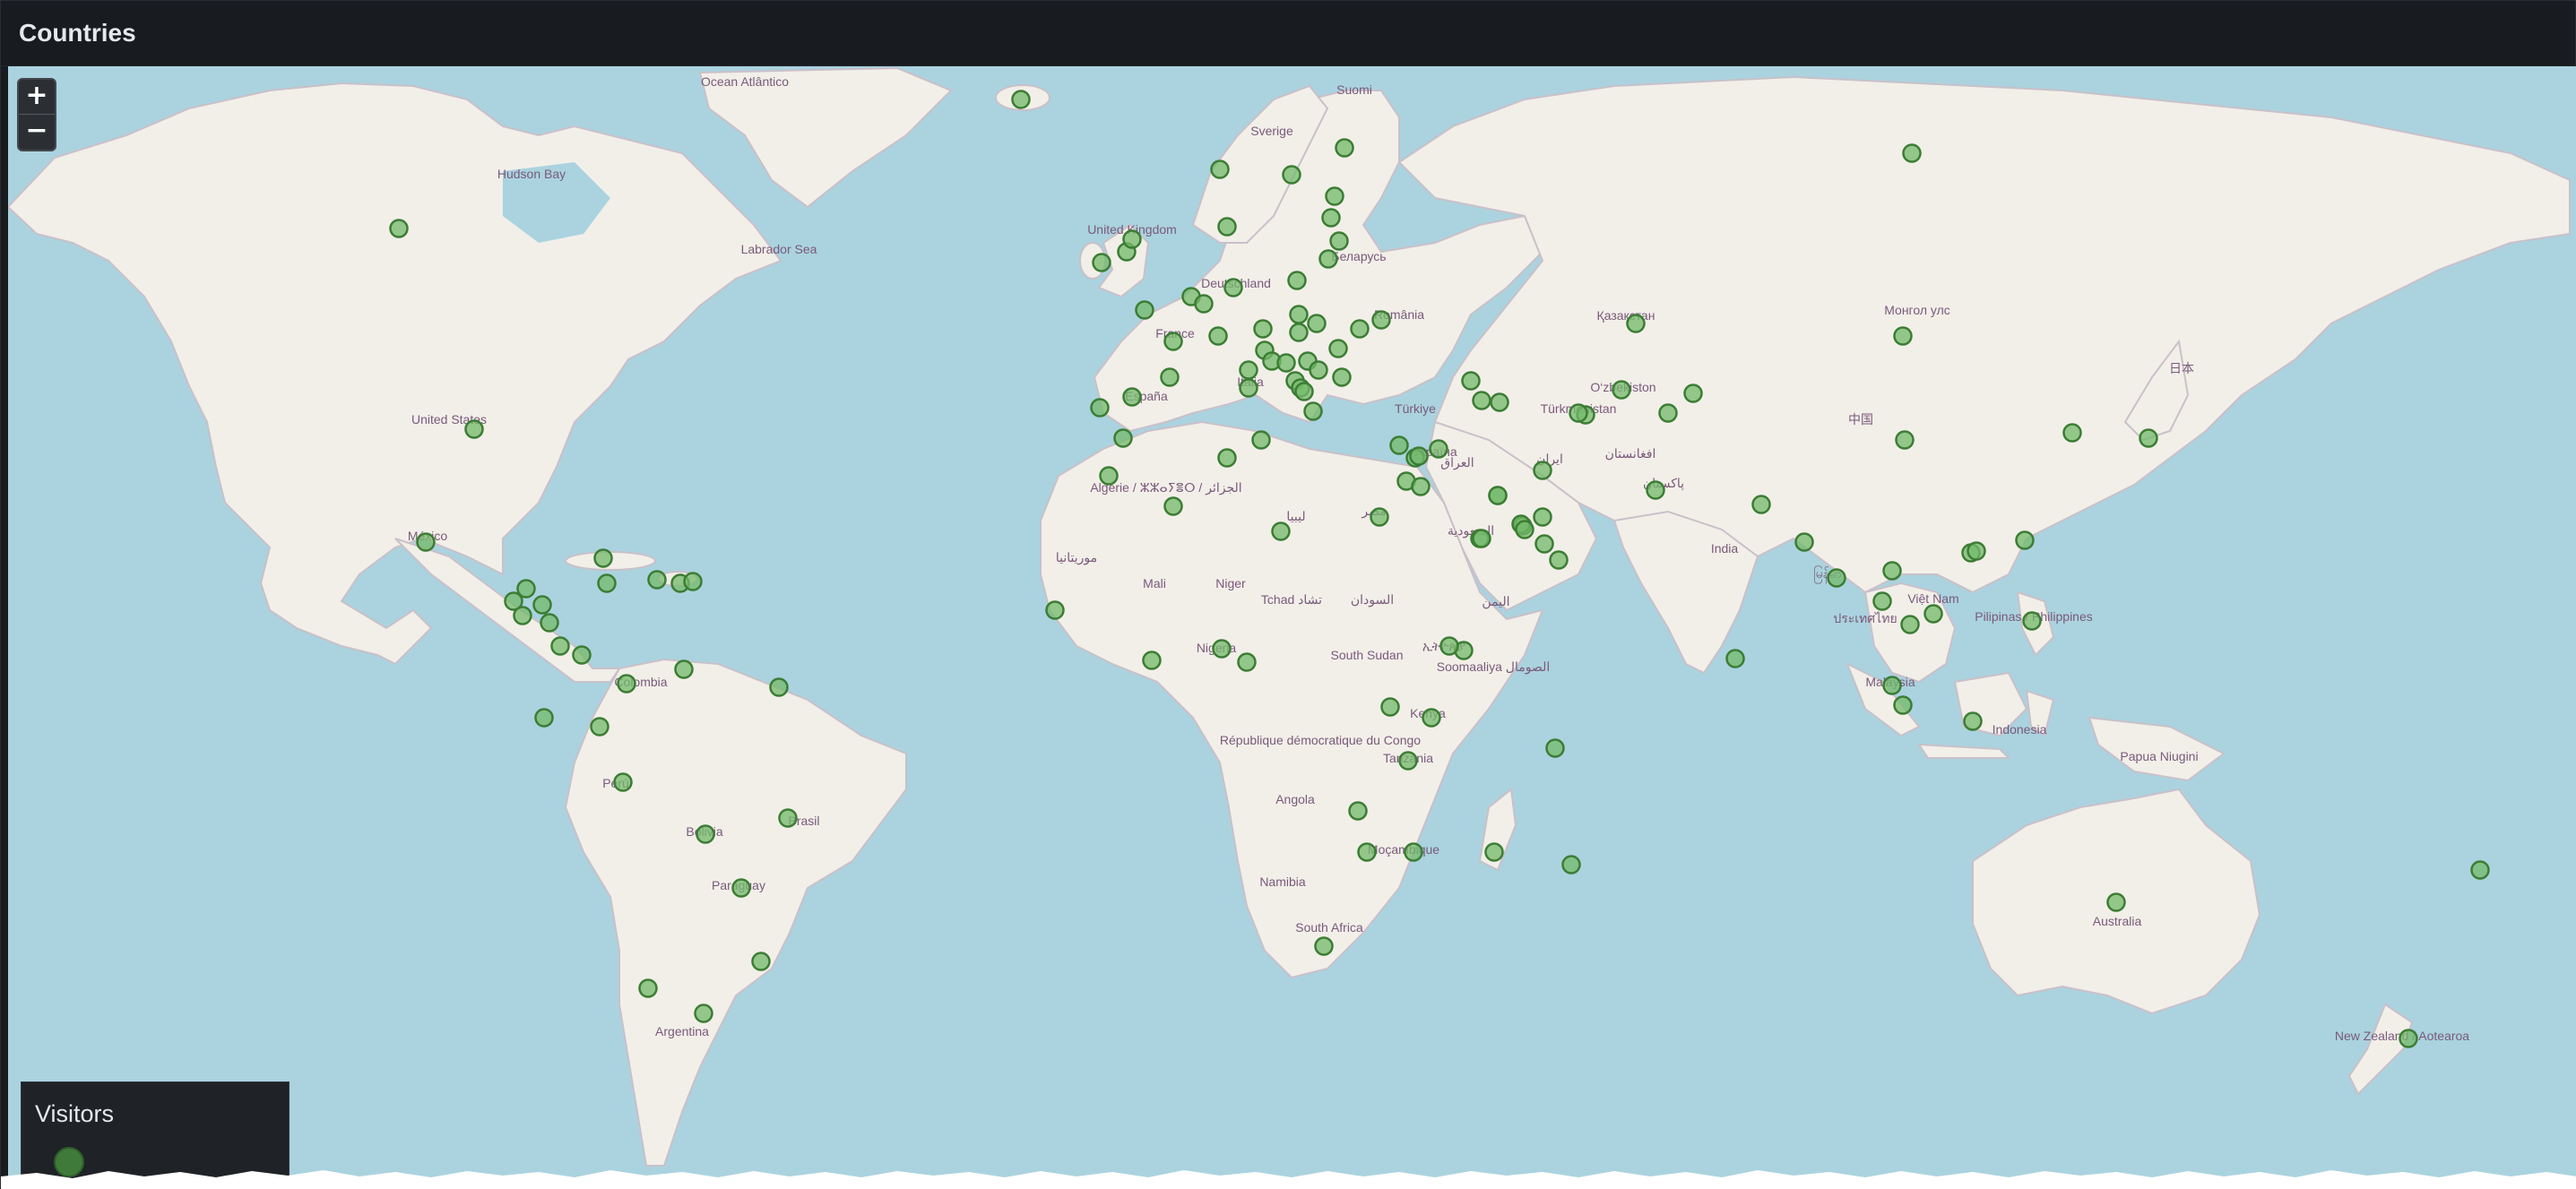 This screenshot has width=2576, height=1189. Describe the element at coordinates (37, 131) in the screenshot. I see `zoom-out-button: −` at that location.